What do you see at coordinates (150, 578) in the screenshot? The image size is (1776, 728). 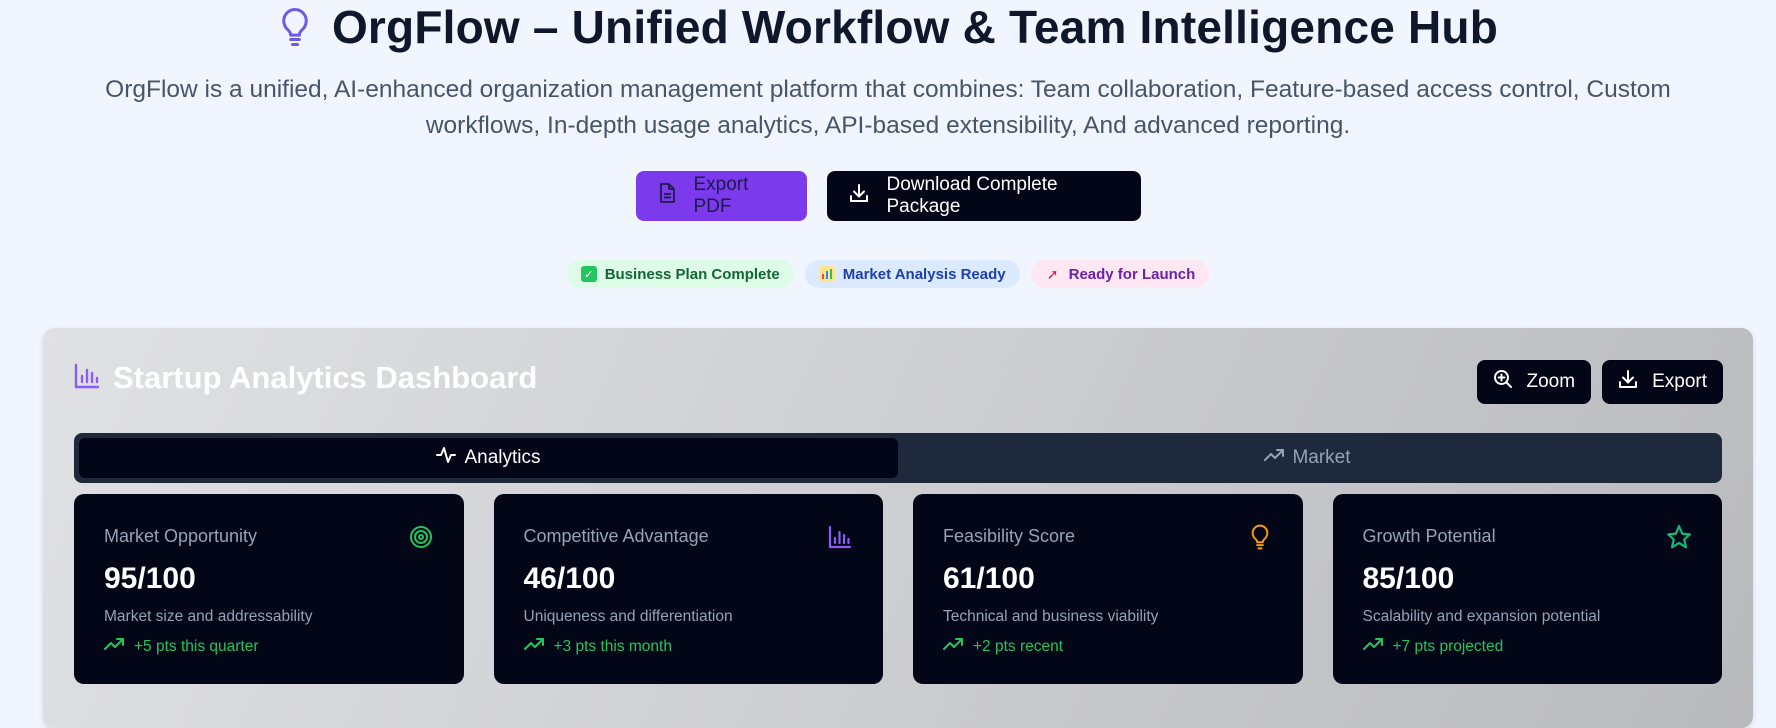 I see `card-value: 95/100` at bounding box center [150, 578].